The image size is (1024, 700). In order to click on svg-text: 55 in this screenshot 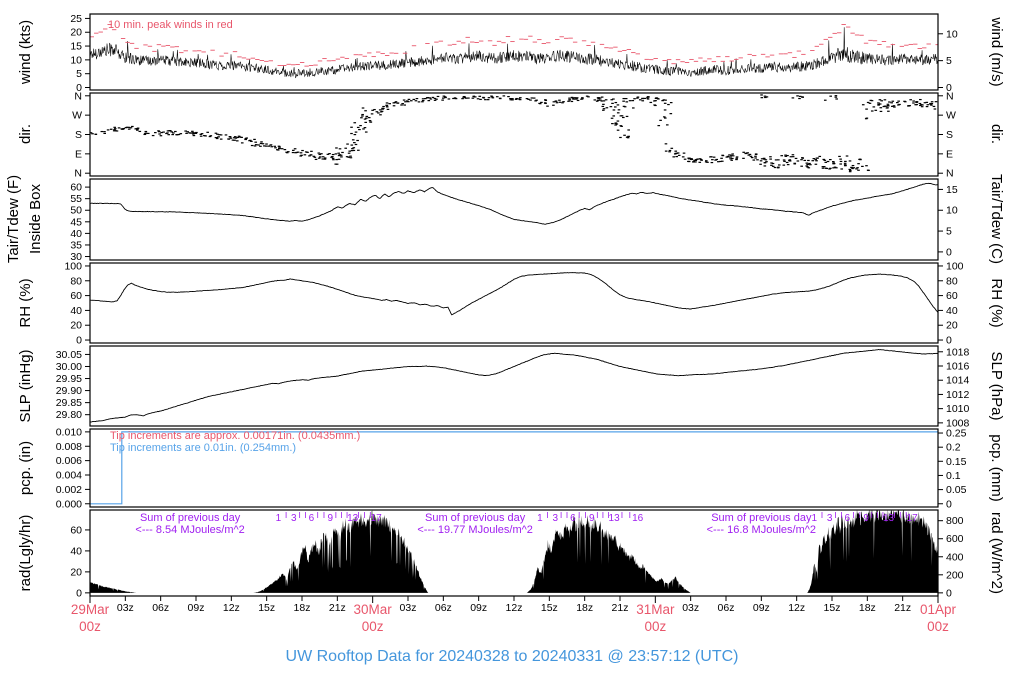, I will do `click(76, 199)`.